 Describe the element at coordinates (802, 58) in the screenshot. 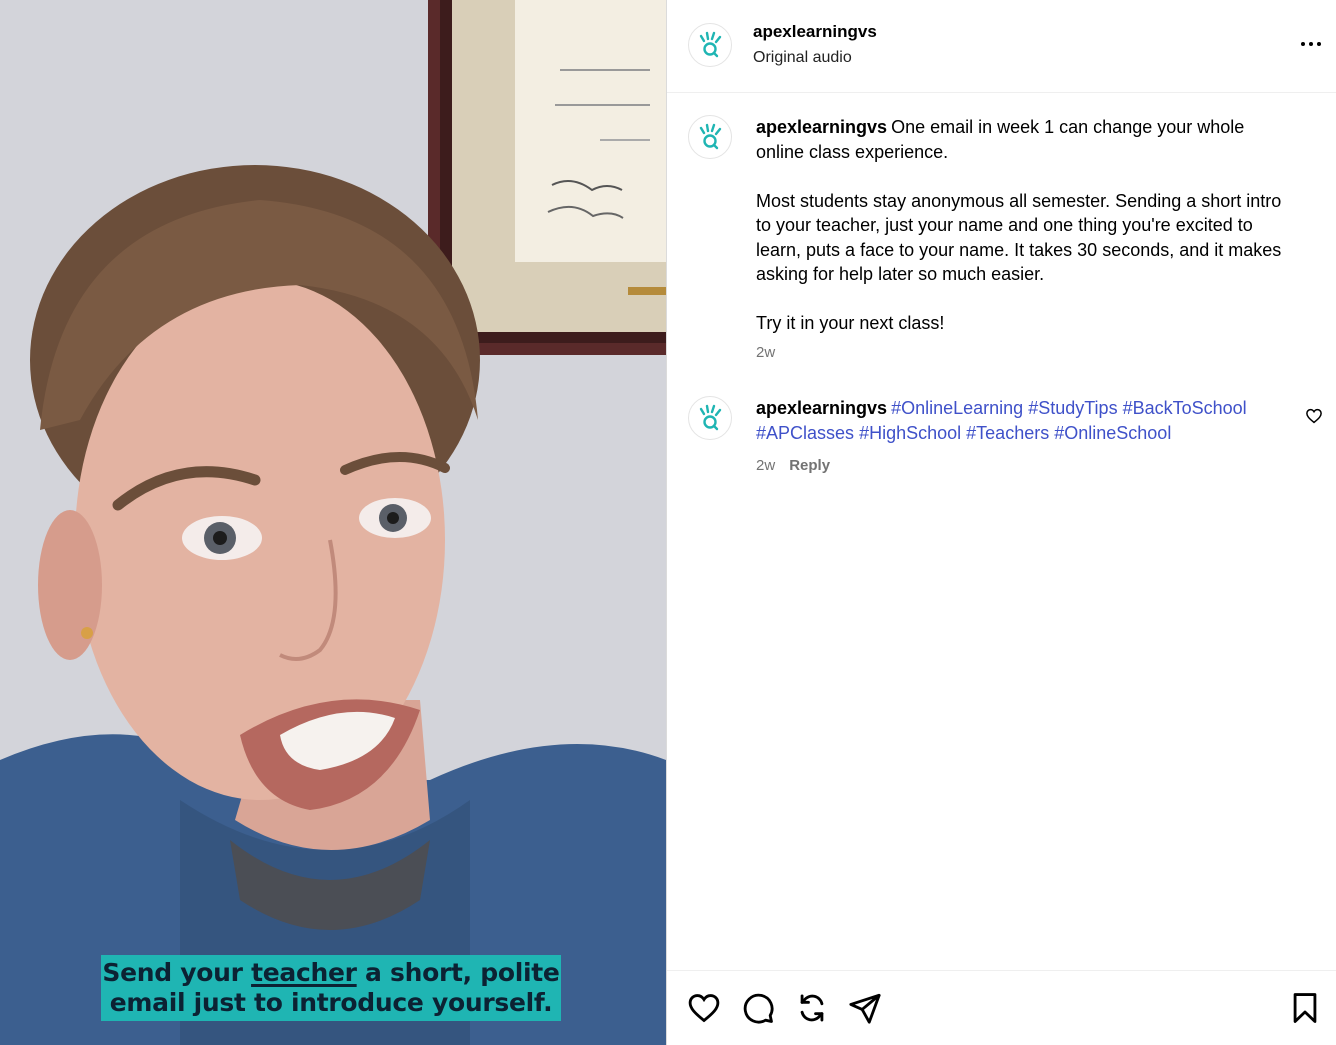

I see `audio-label: Original audio` at that location.